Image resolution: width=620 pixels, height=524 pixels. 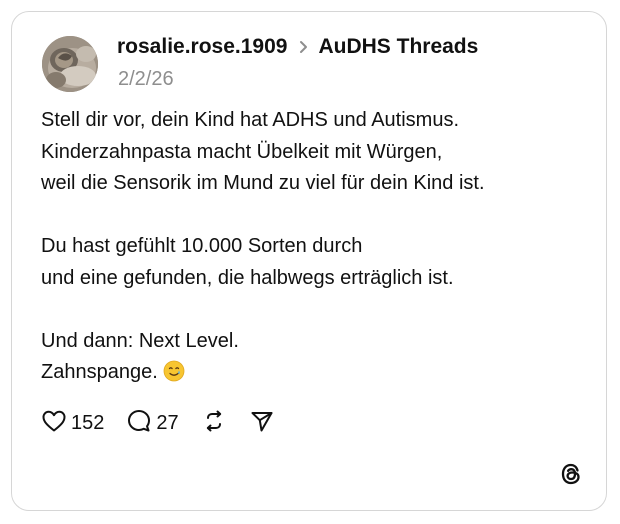 I want to click on avatar, so click(x=70, y=64).